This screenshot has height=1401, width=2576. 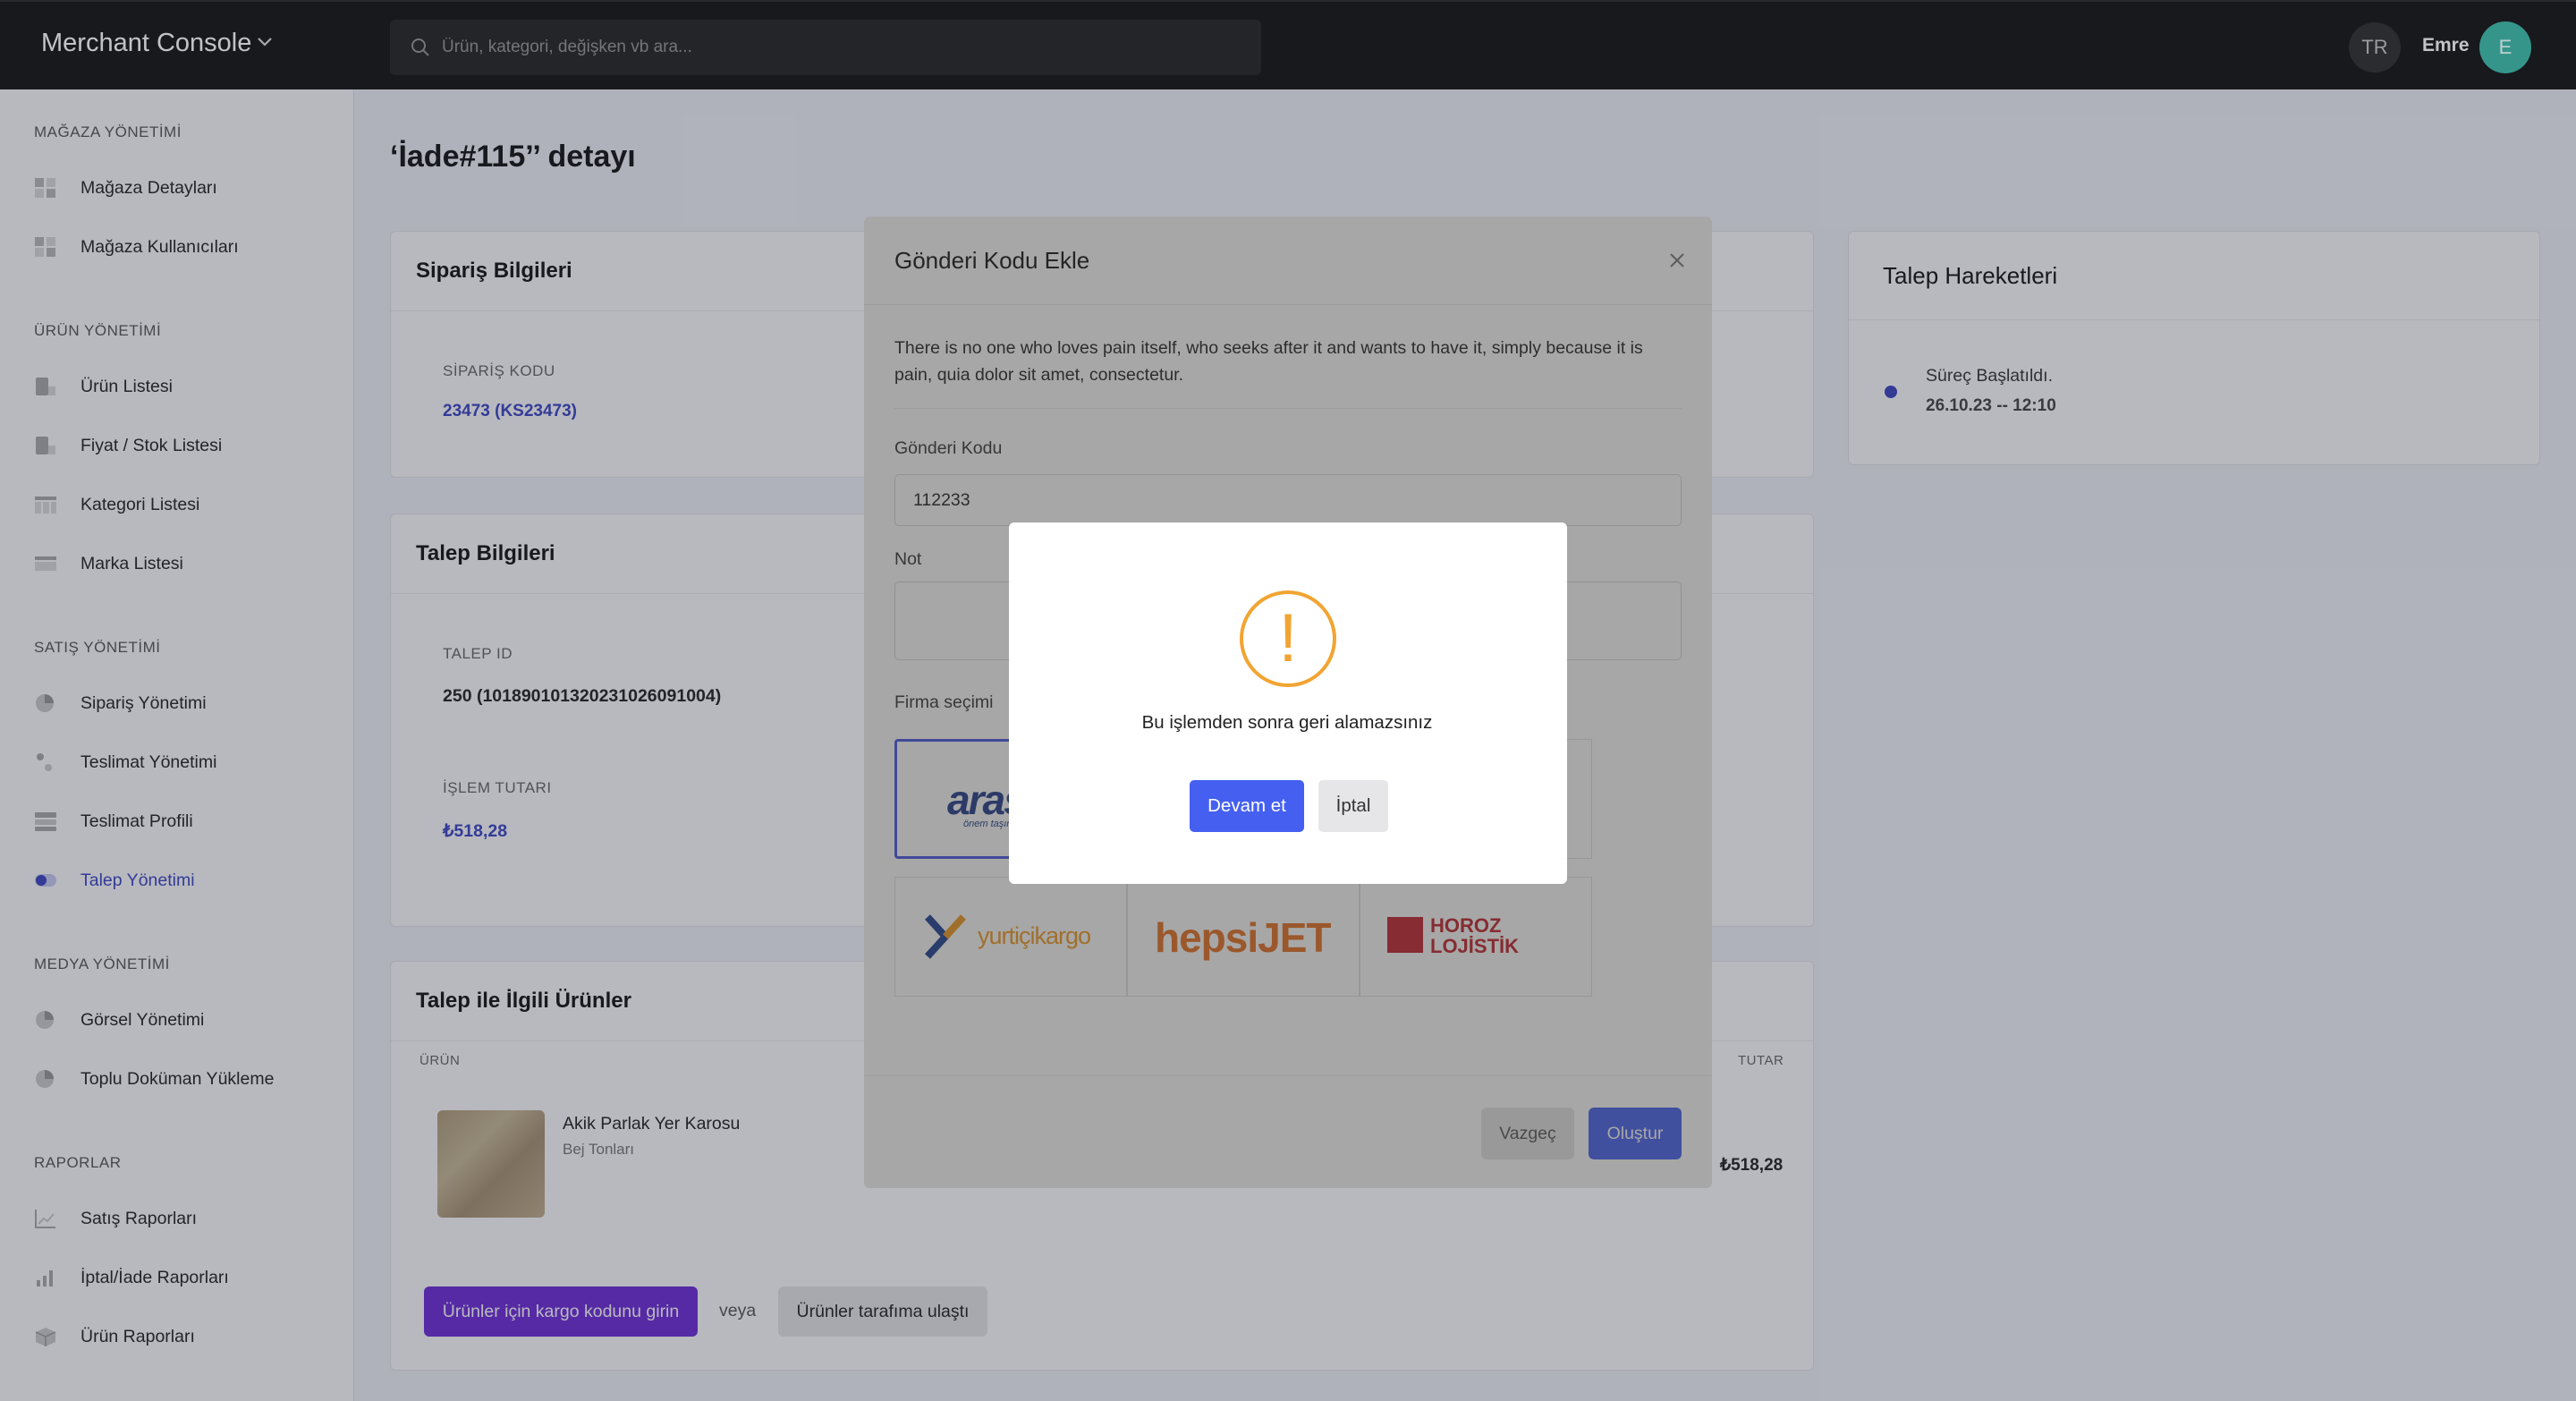 I want to click on confirm-cancel-button: İptal, so click(x=1353, y=806).